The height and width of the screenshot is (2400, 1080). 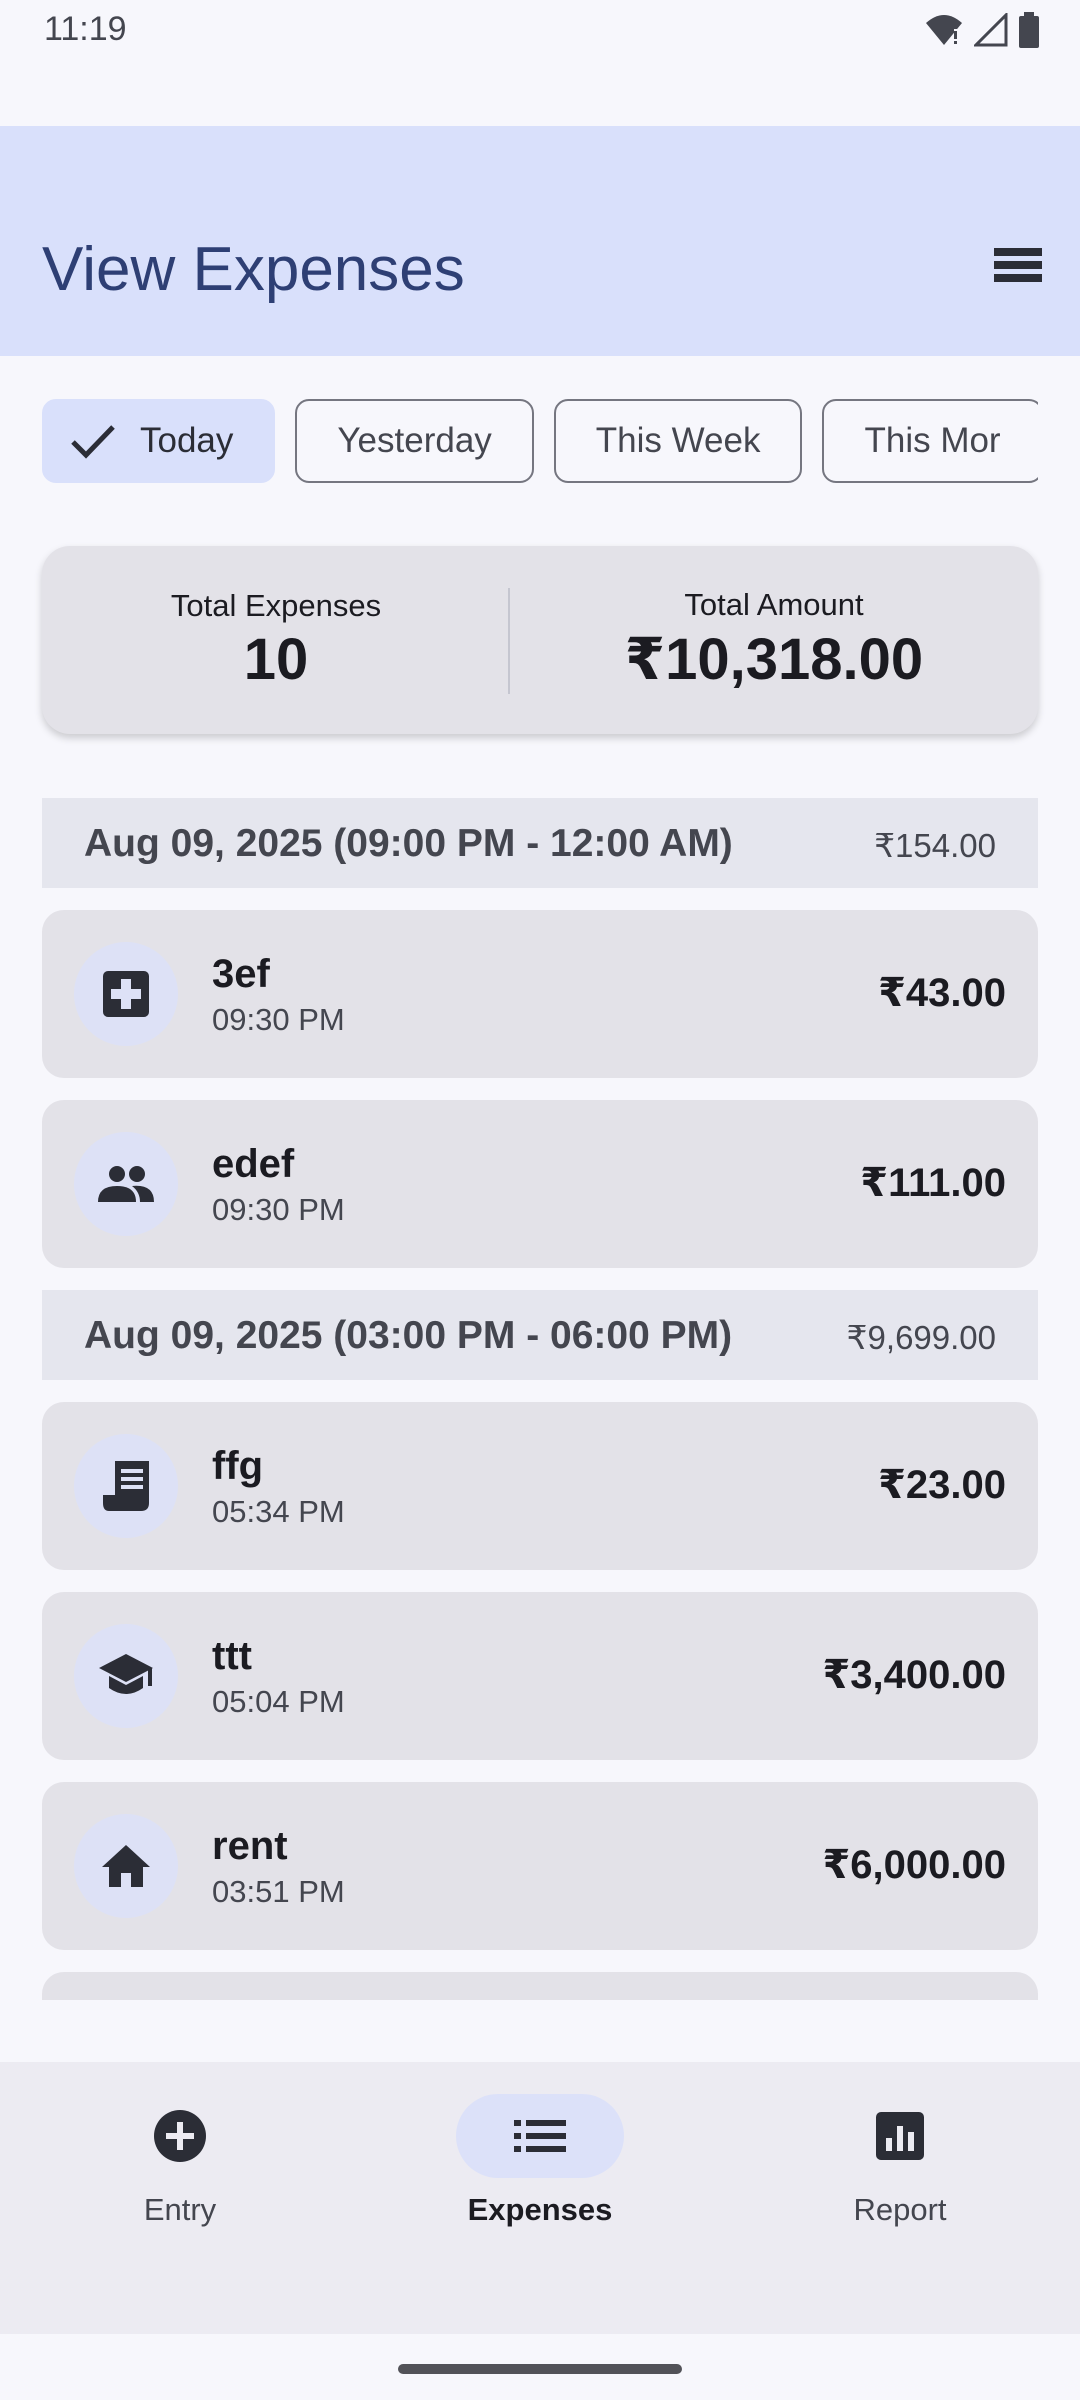 I want to click on nav-expenses-pill, so click(x=540, y=2136).